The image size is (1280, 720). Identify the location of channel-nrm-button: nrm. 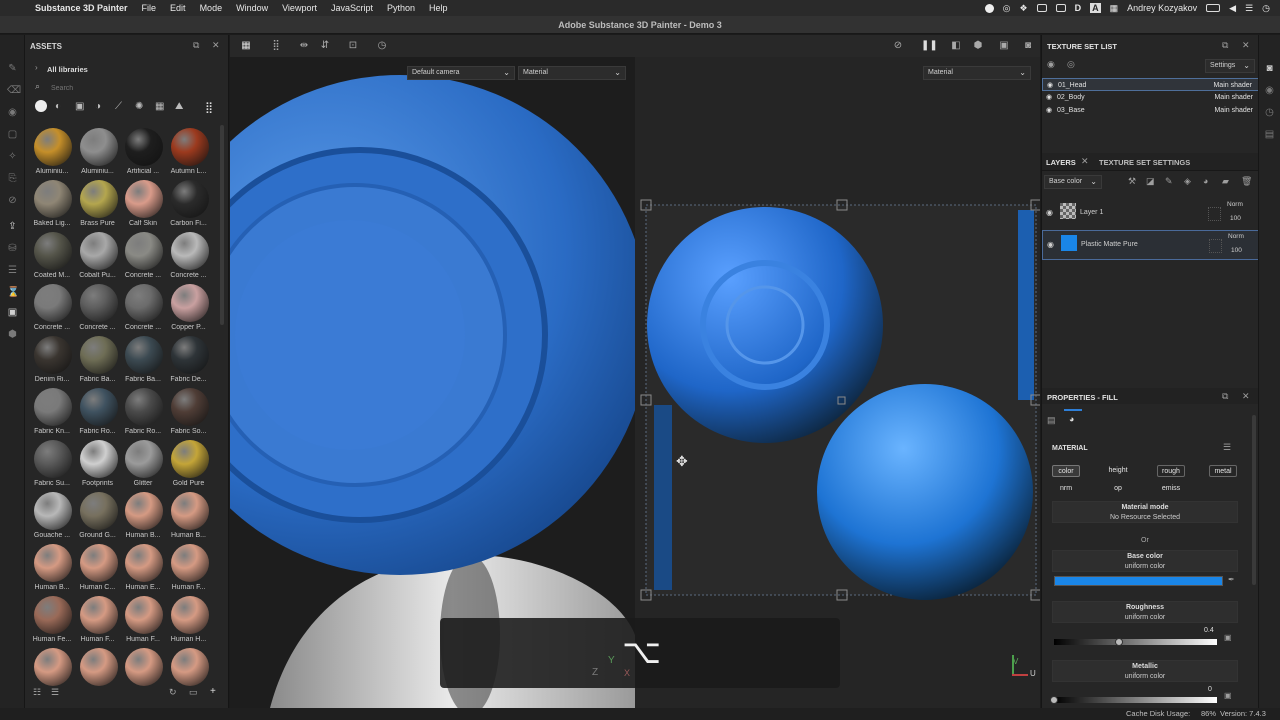
(1066, 489).